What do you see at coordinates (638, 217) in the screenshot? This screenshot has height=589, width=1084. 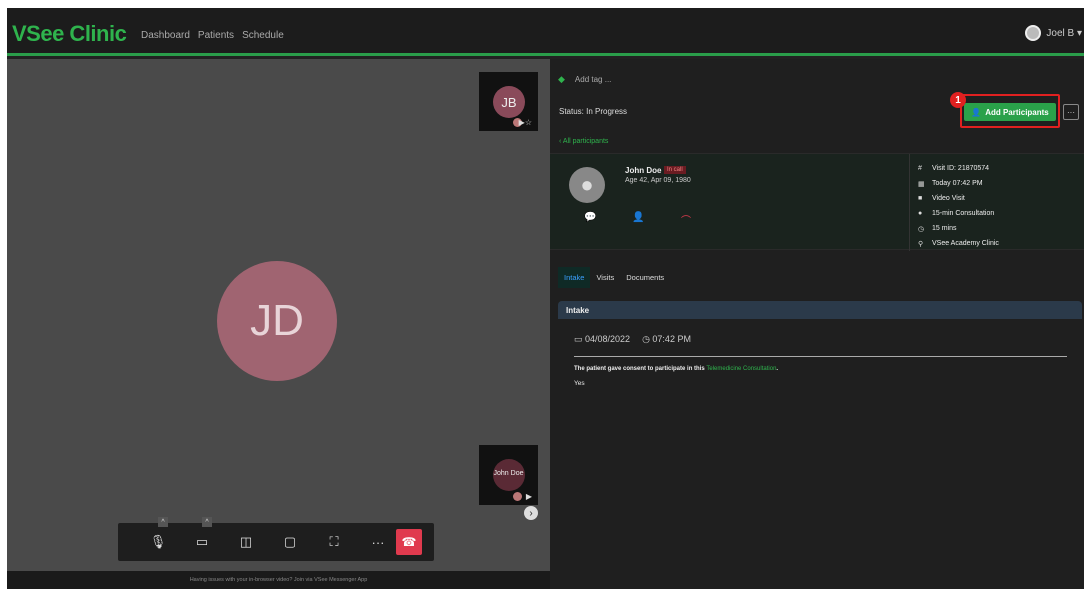 I see `edit-user-icon: 👤` at bounding box center [638, 217].